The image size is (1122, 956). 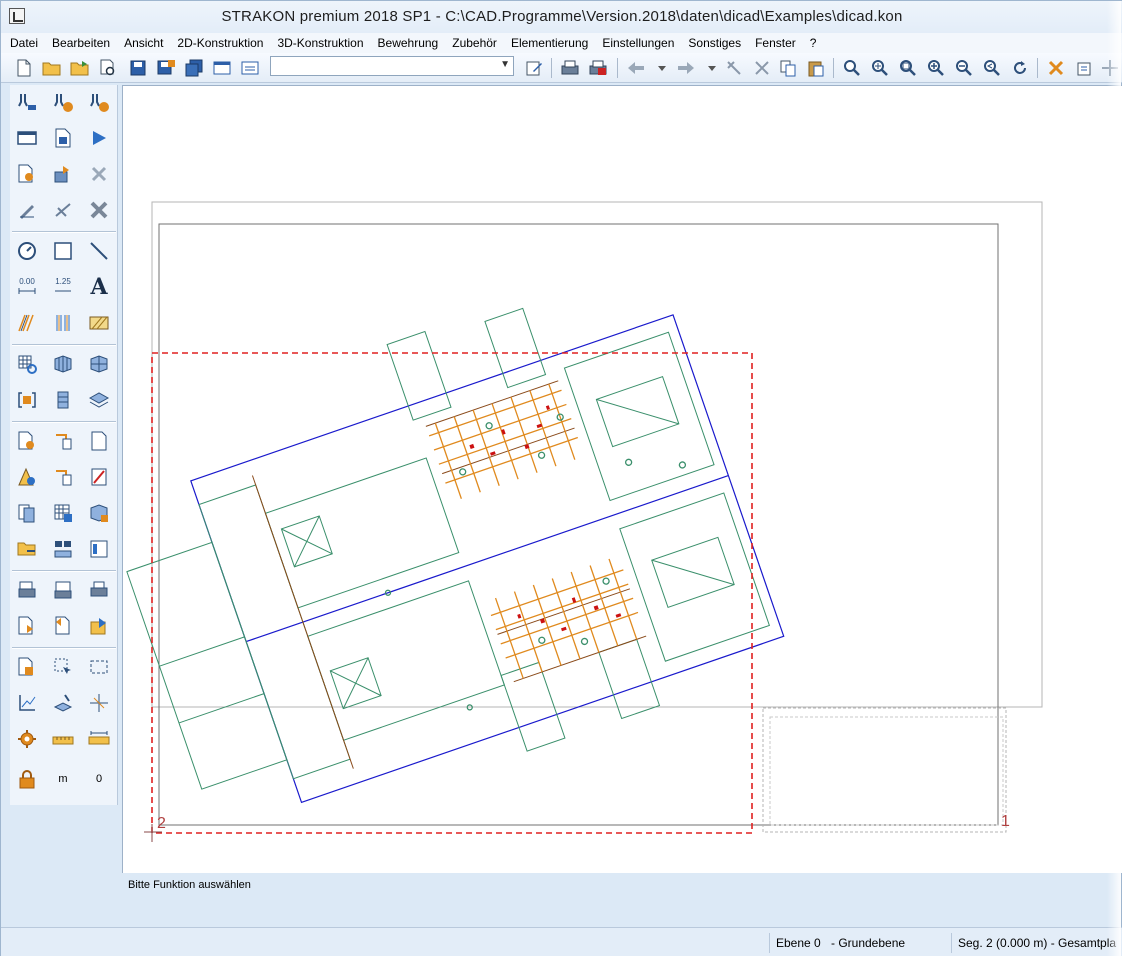 I want to click on zoom-in-icon, so click(x=880, y=68).